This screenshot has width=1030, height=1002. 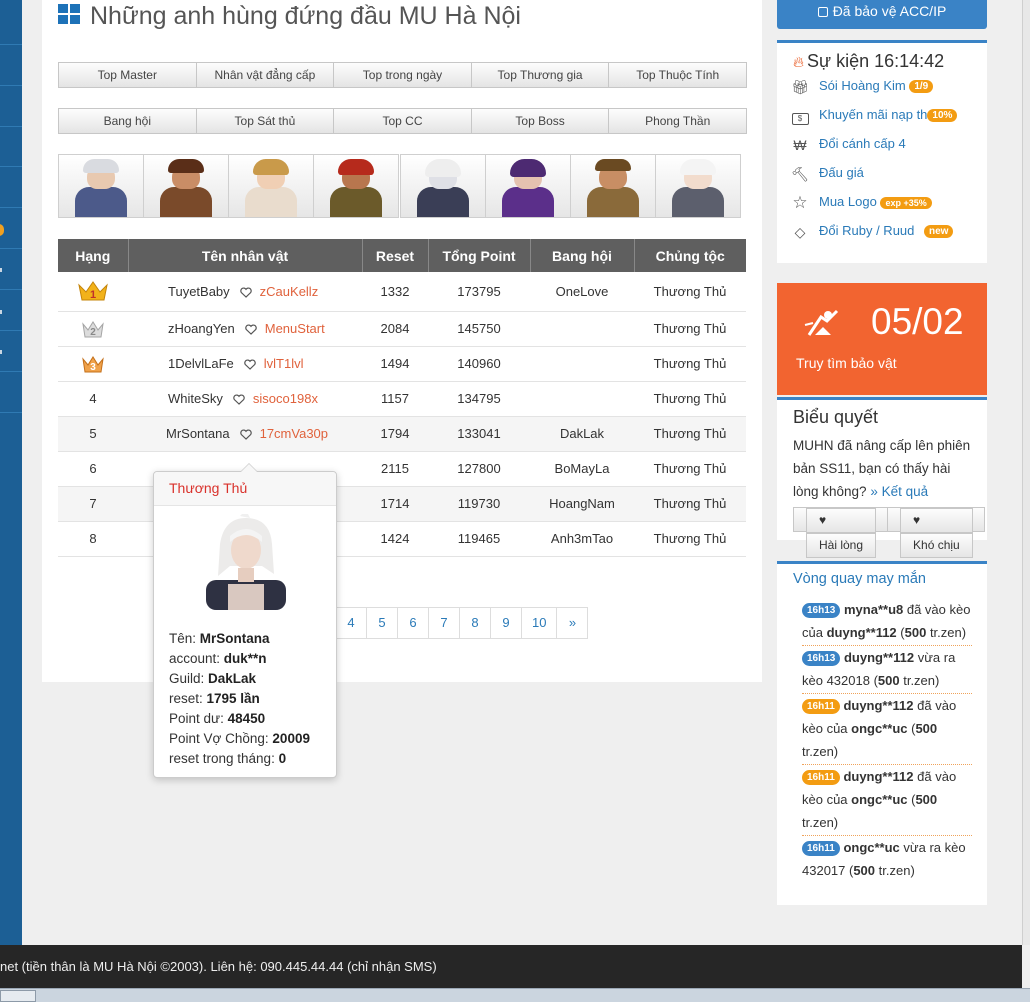 What do you see at coordinates (395, 539) in the screenshot?
I see `reset-cell: 1424` at bounding box center [395, 539].